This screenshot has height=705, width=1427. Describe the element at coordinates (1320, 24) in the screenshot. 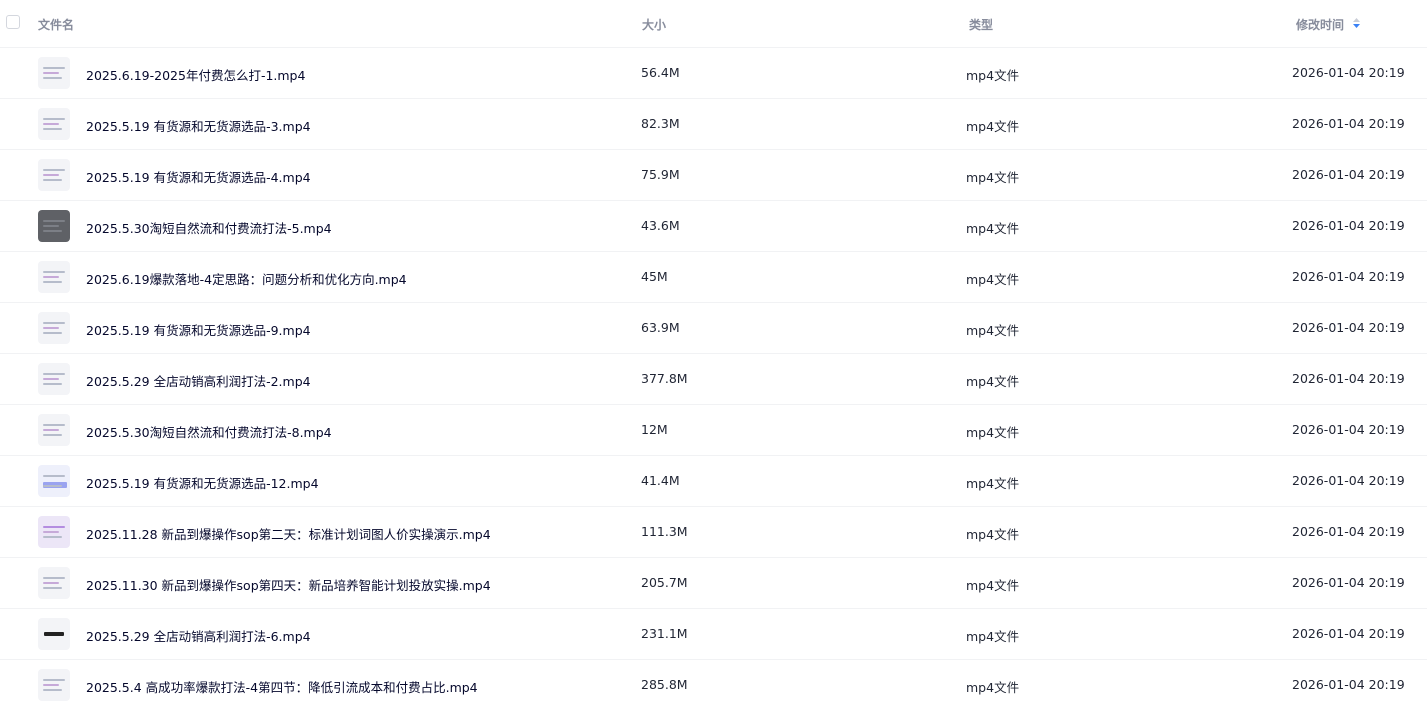

I see `column-header-modified-time: 修改时间` at that location.